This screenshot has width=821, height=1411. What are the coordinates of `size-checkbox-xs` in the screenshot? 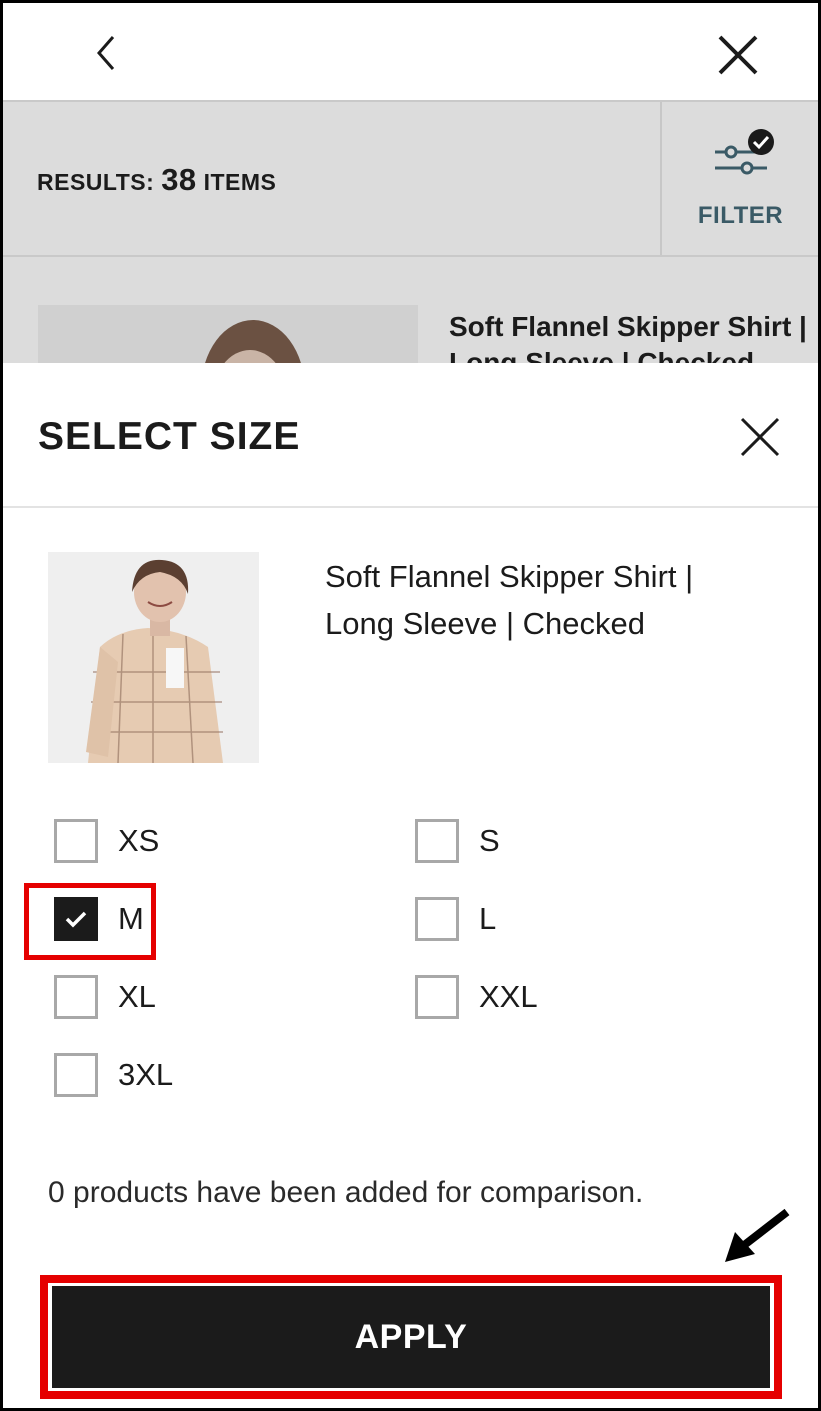 It's located at (76, 841).